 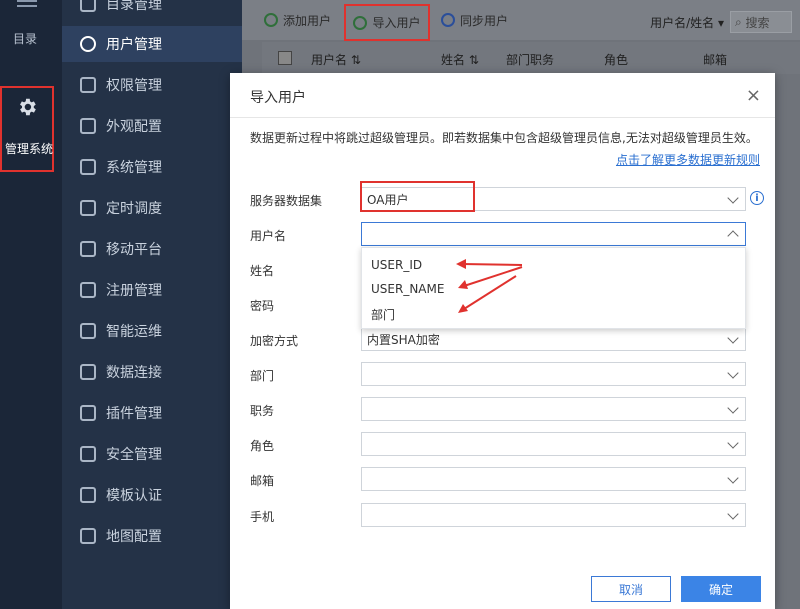 I want to click on add-user-icon, so click(x=271, y=20).